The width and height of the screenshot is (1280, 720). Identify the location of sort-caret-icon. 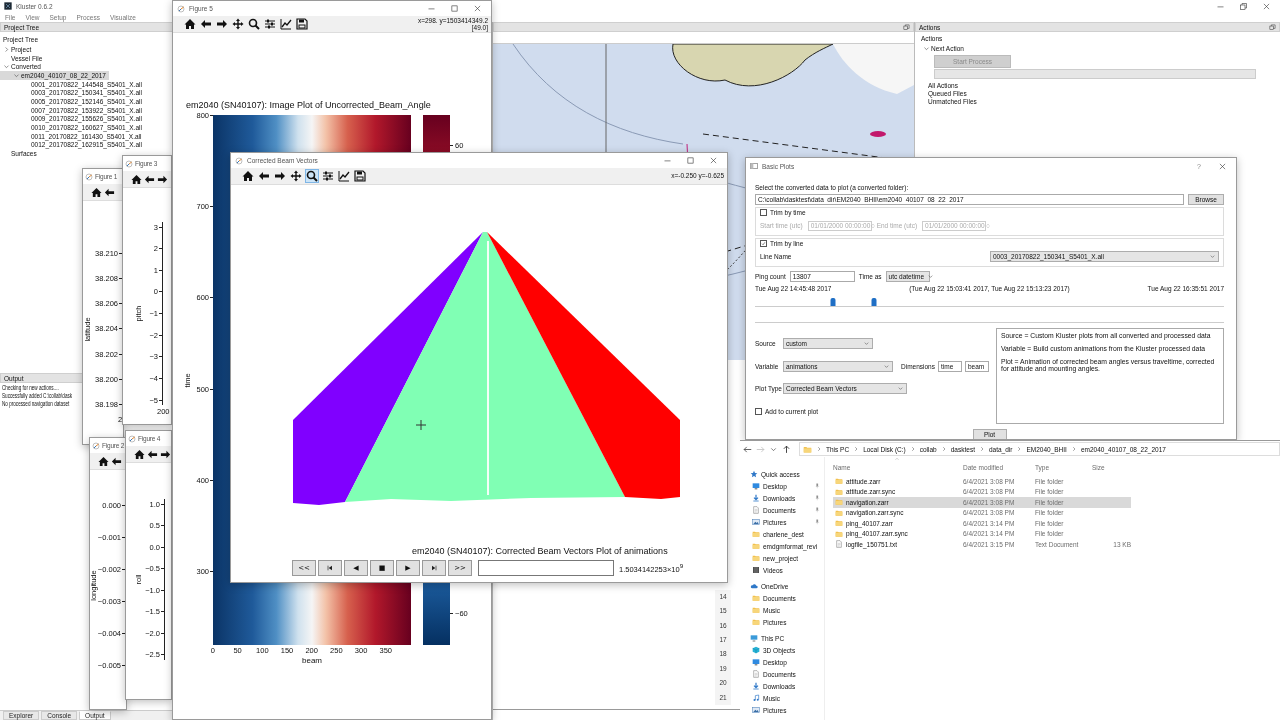
(897, 459).